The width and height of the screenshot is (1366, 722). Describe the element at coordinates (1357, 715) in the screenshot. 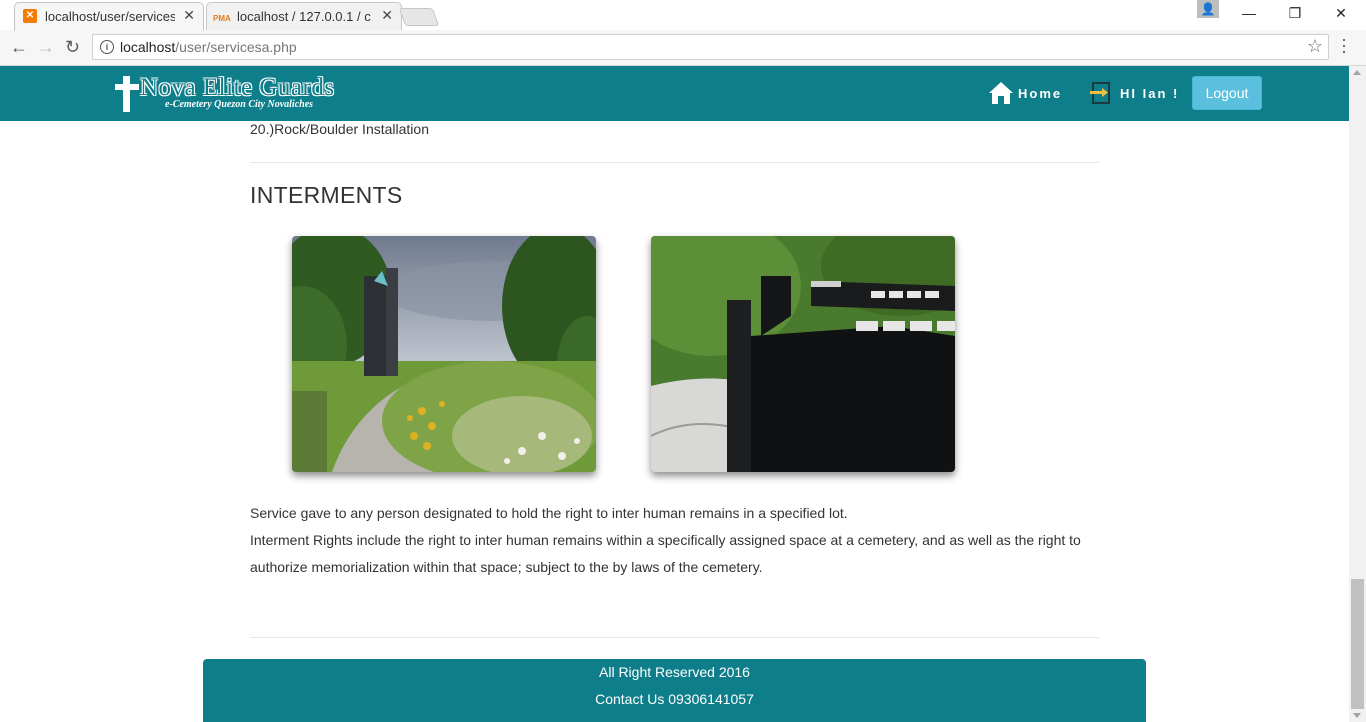

I see `scroll-down-arrow-icon` at that location.